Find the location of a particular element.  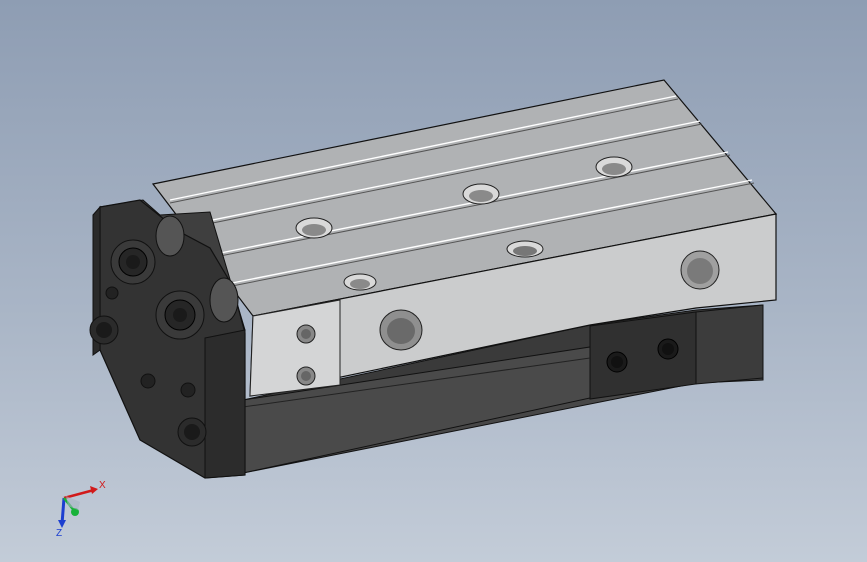

base-right-block is located at coordinates (729, 344).